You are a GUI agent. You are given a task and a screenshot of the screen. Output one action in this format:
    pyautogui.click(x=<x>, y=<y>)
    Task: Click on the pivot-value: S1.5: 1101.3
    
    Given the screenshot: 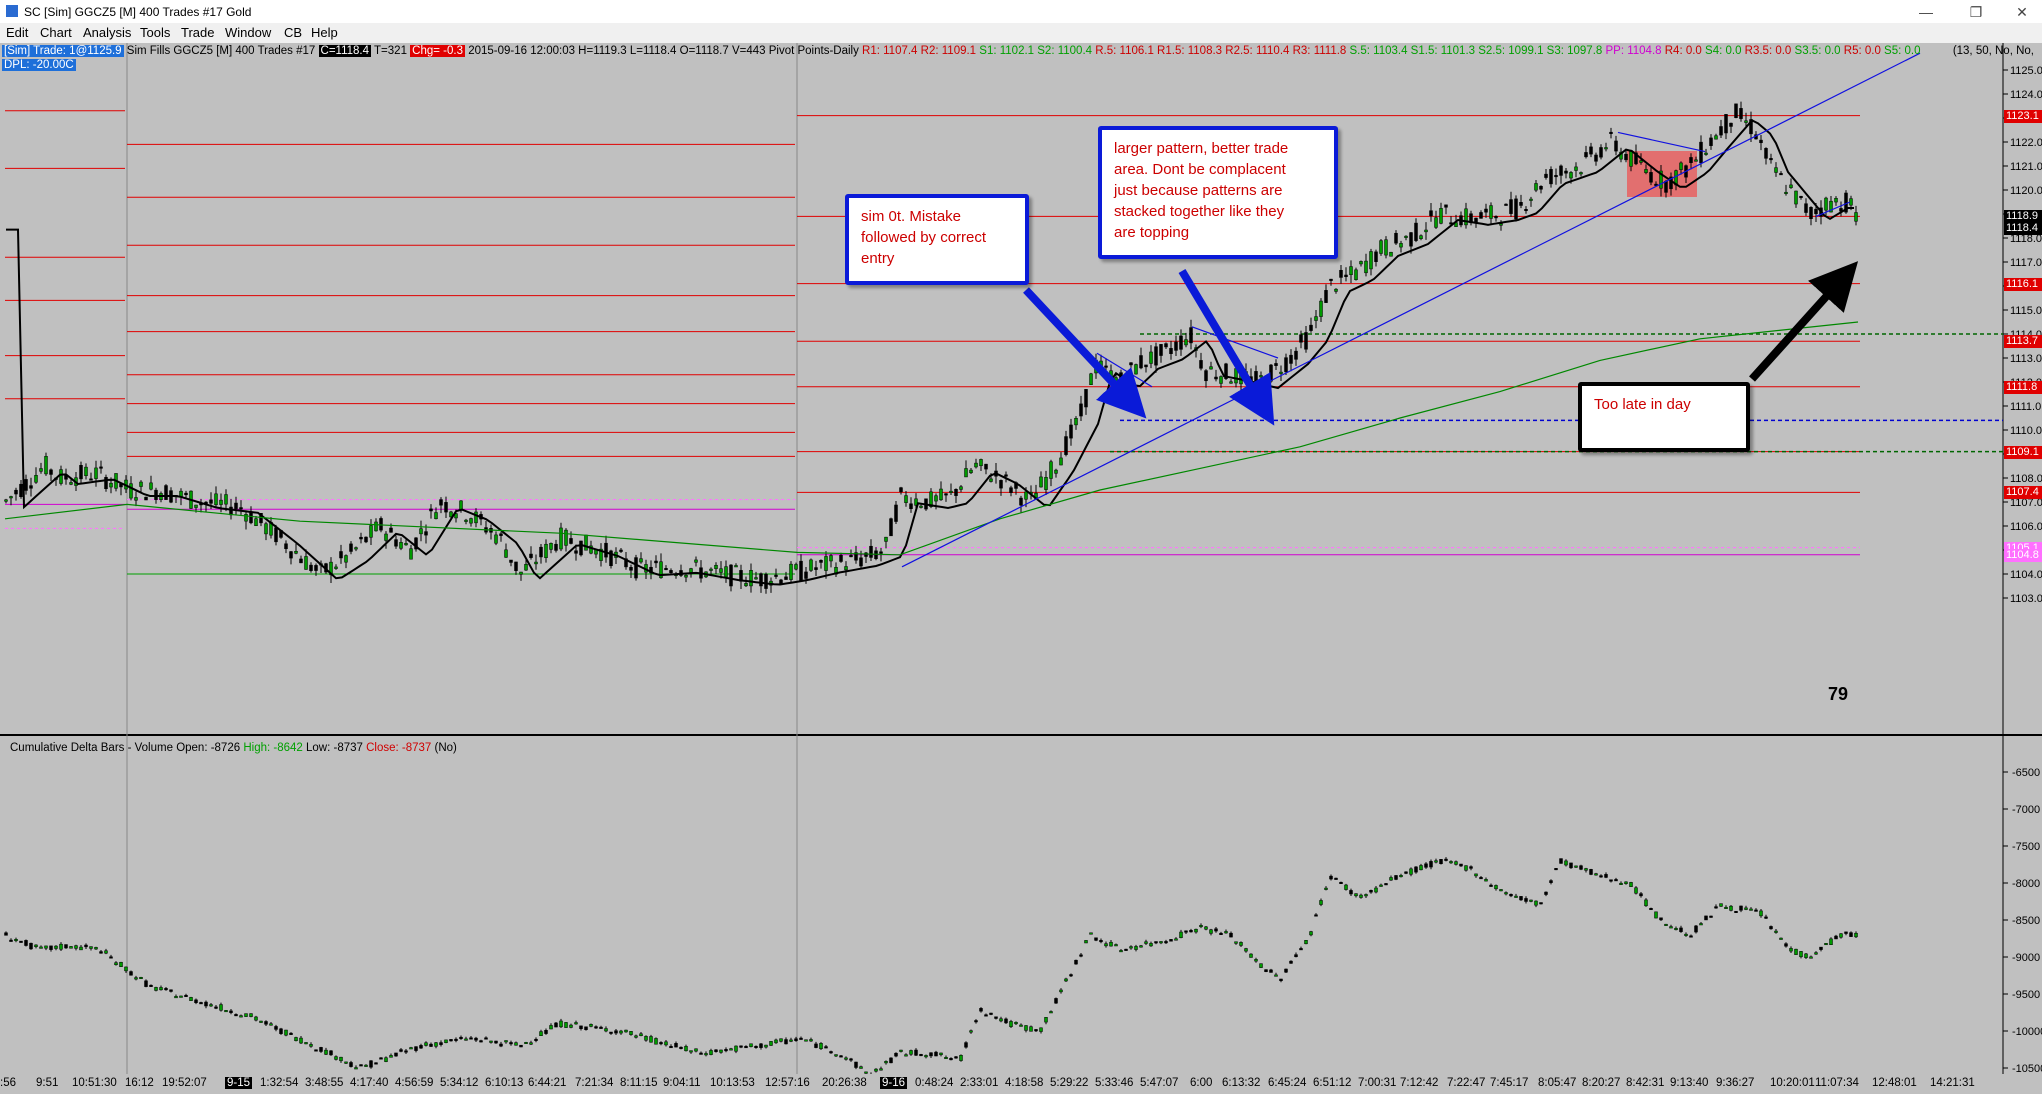 What is the action you would take?
    pyautogui.click(x=1441, y=51)
    